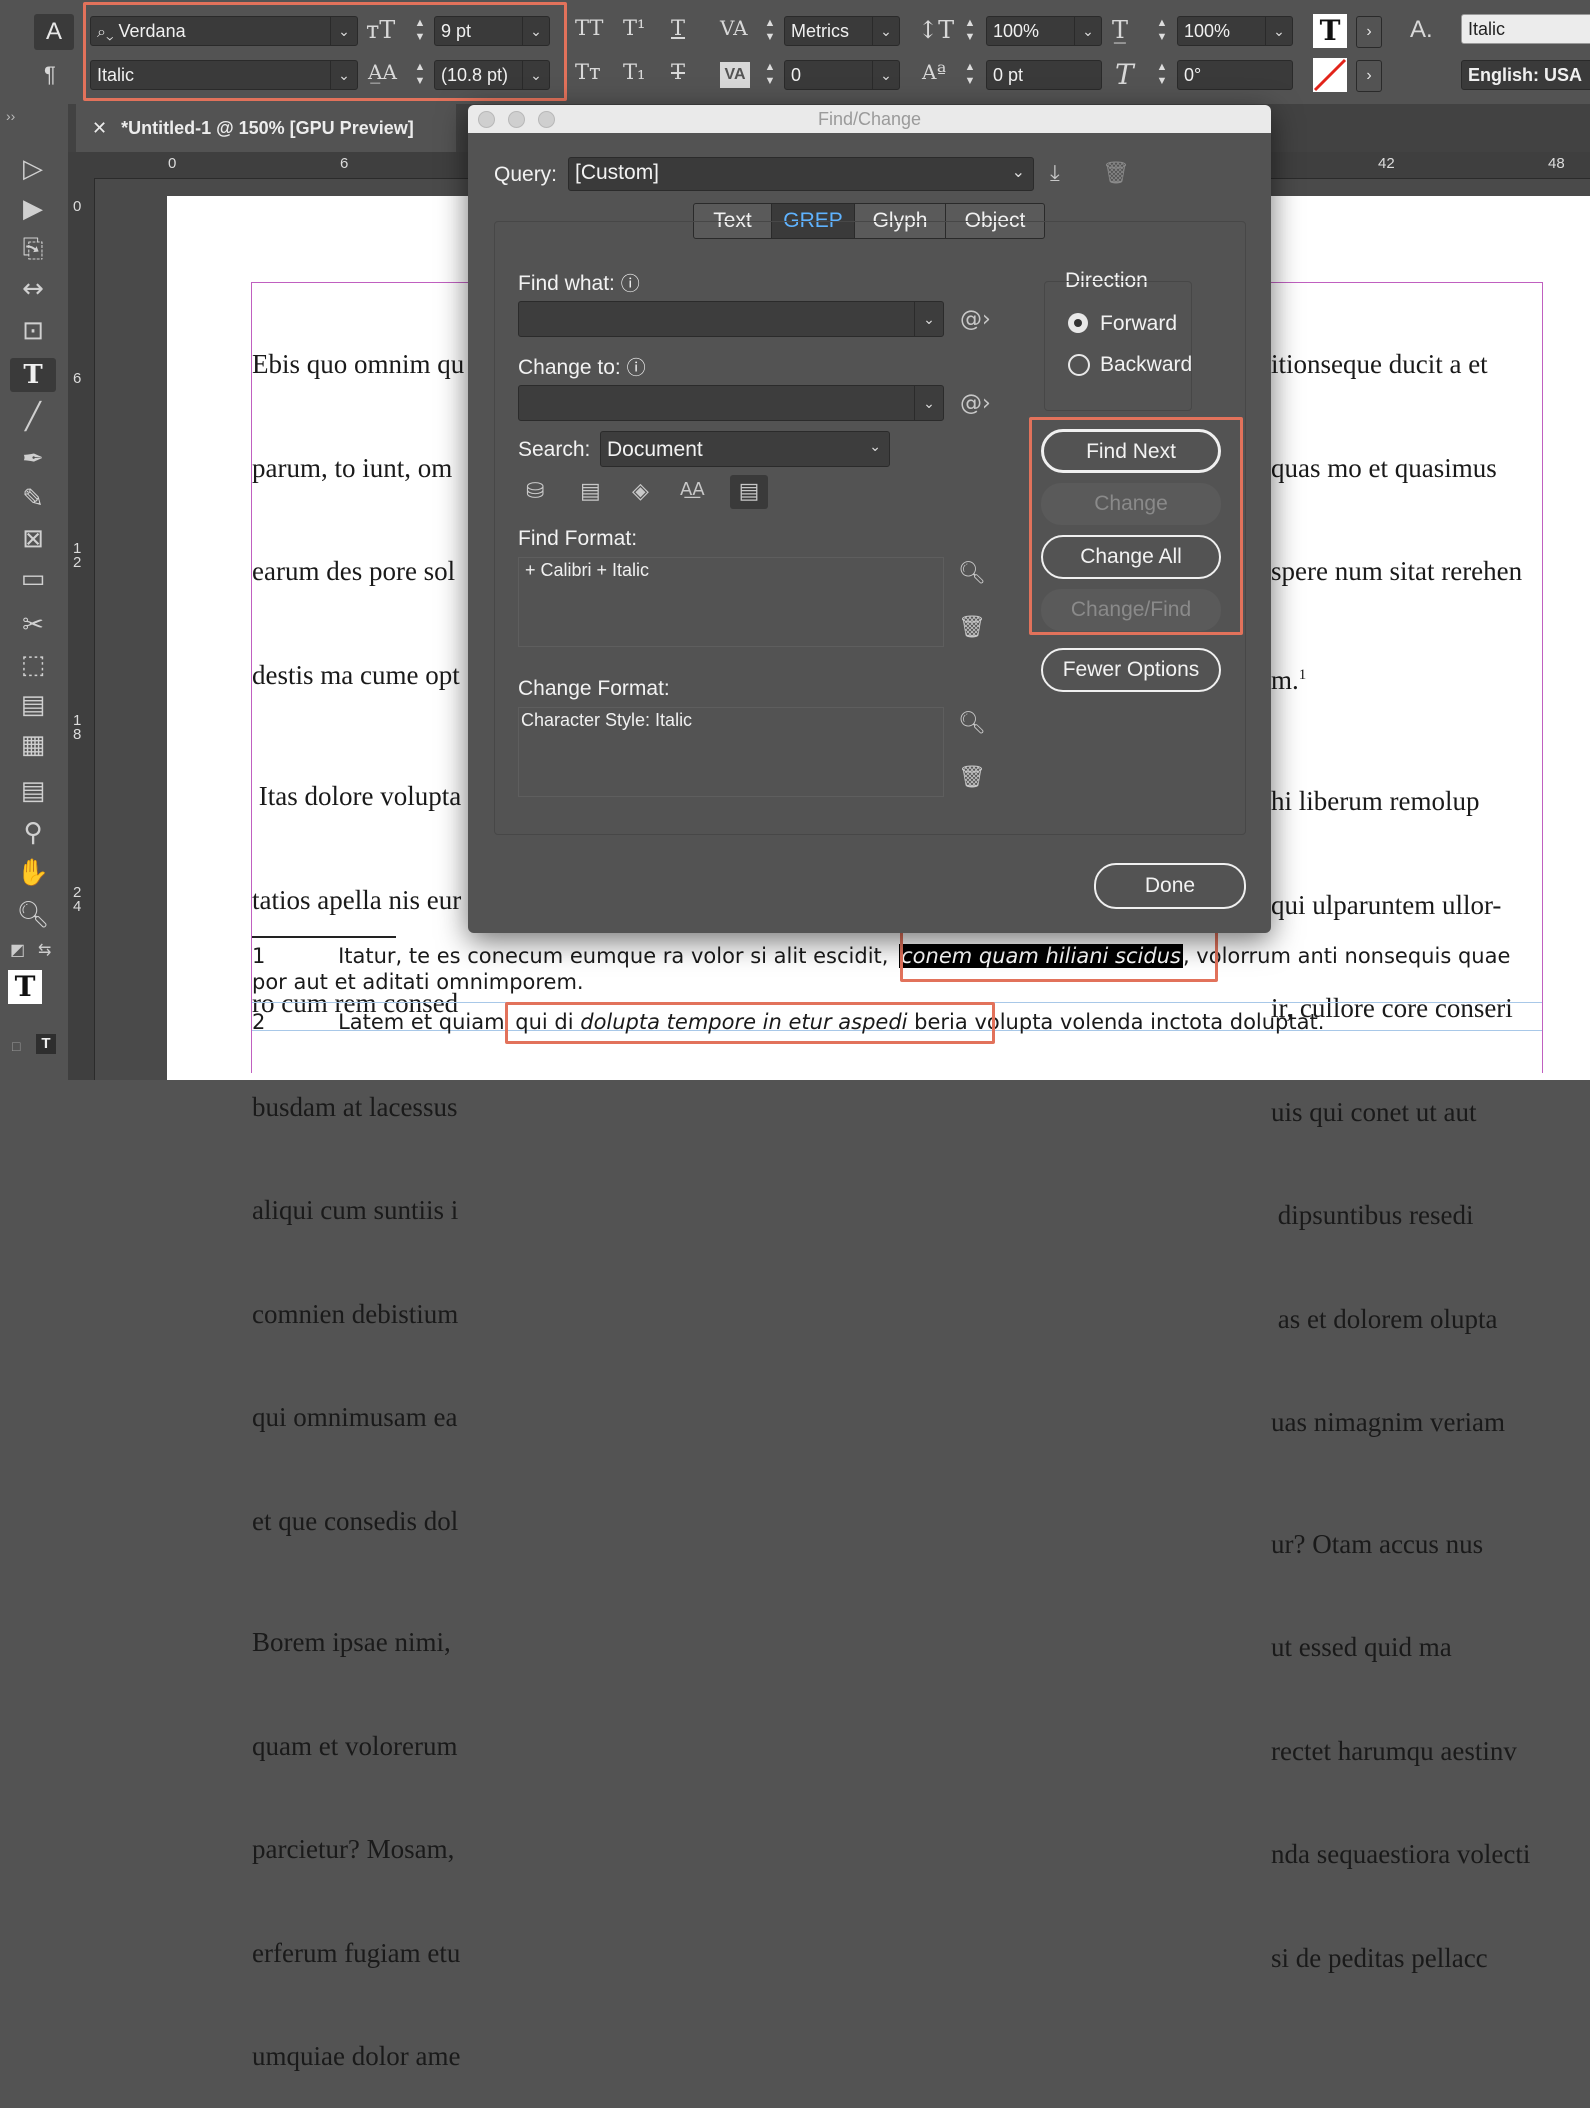 This screenshot has width=1590, height=2108. Describe the element at coordinates (972, 627) in the screenshot. I see `clear-find-format-icon: 🗑︎` at that location.